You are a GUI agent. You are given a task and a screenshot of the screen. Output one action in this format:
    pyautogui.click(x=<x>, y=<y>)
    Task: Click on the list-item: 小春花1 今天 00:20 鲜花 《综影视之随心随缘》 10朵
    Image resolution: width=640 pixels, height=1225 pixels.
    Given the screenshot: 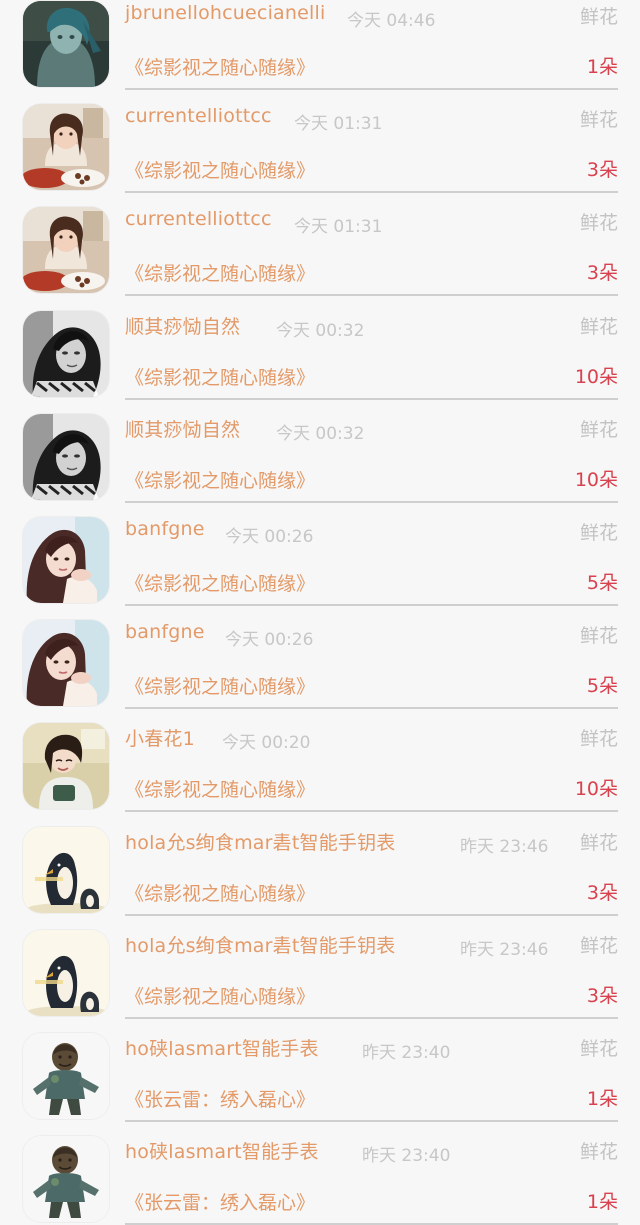 What is the action you would take?
    pyautogui.click(x=320, y=756)
    